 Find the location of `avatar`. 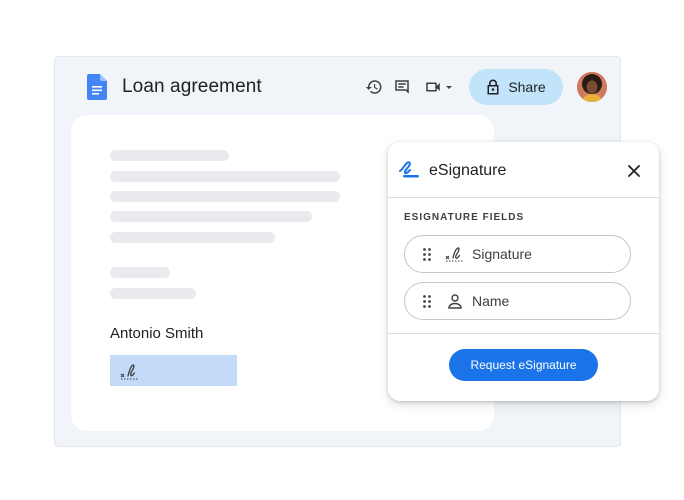

avatar is located at coordinates (592, 87).